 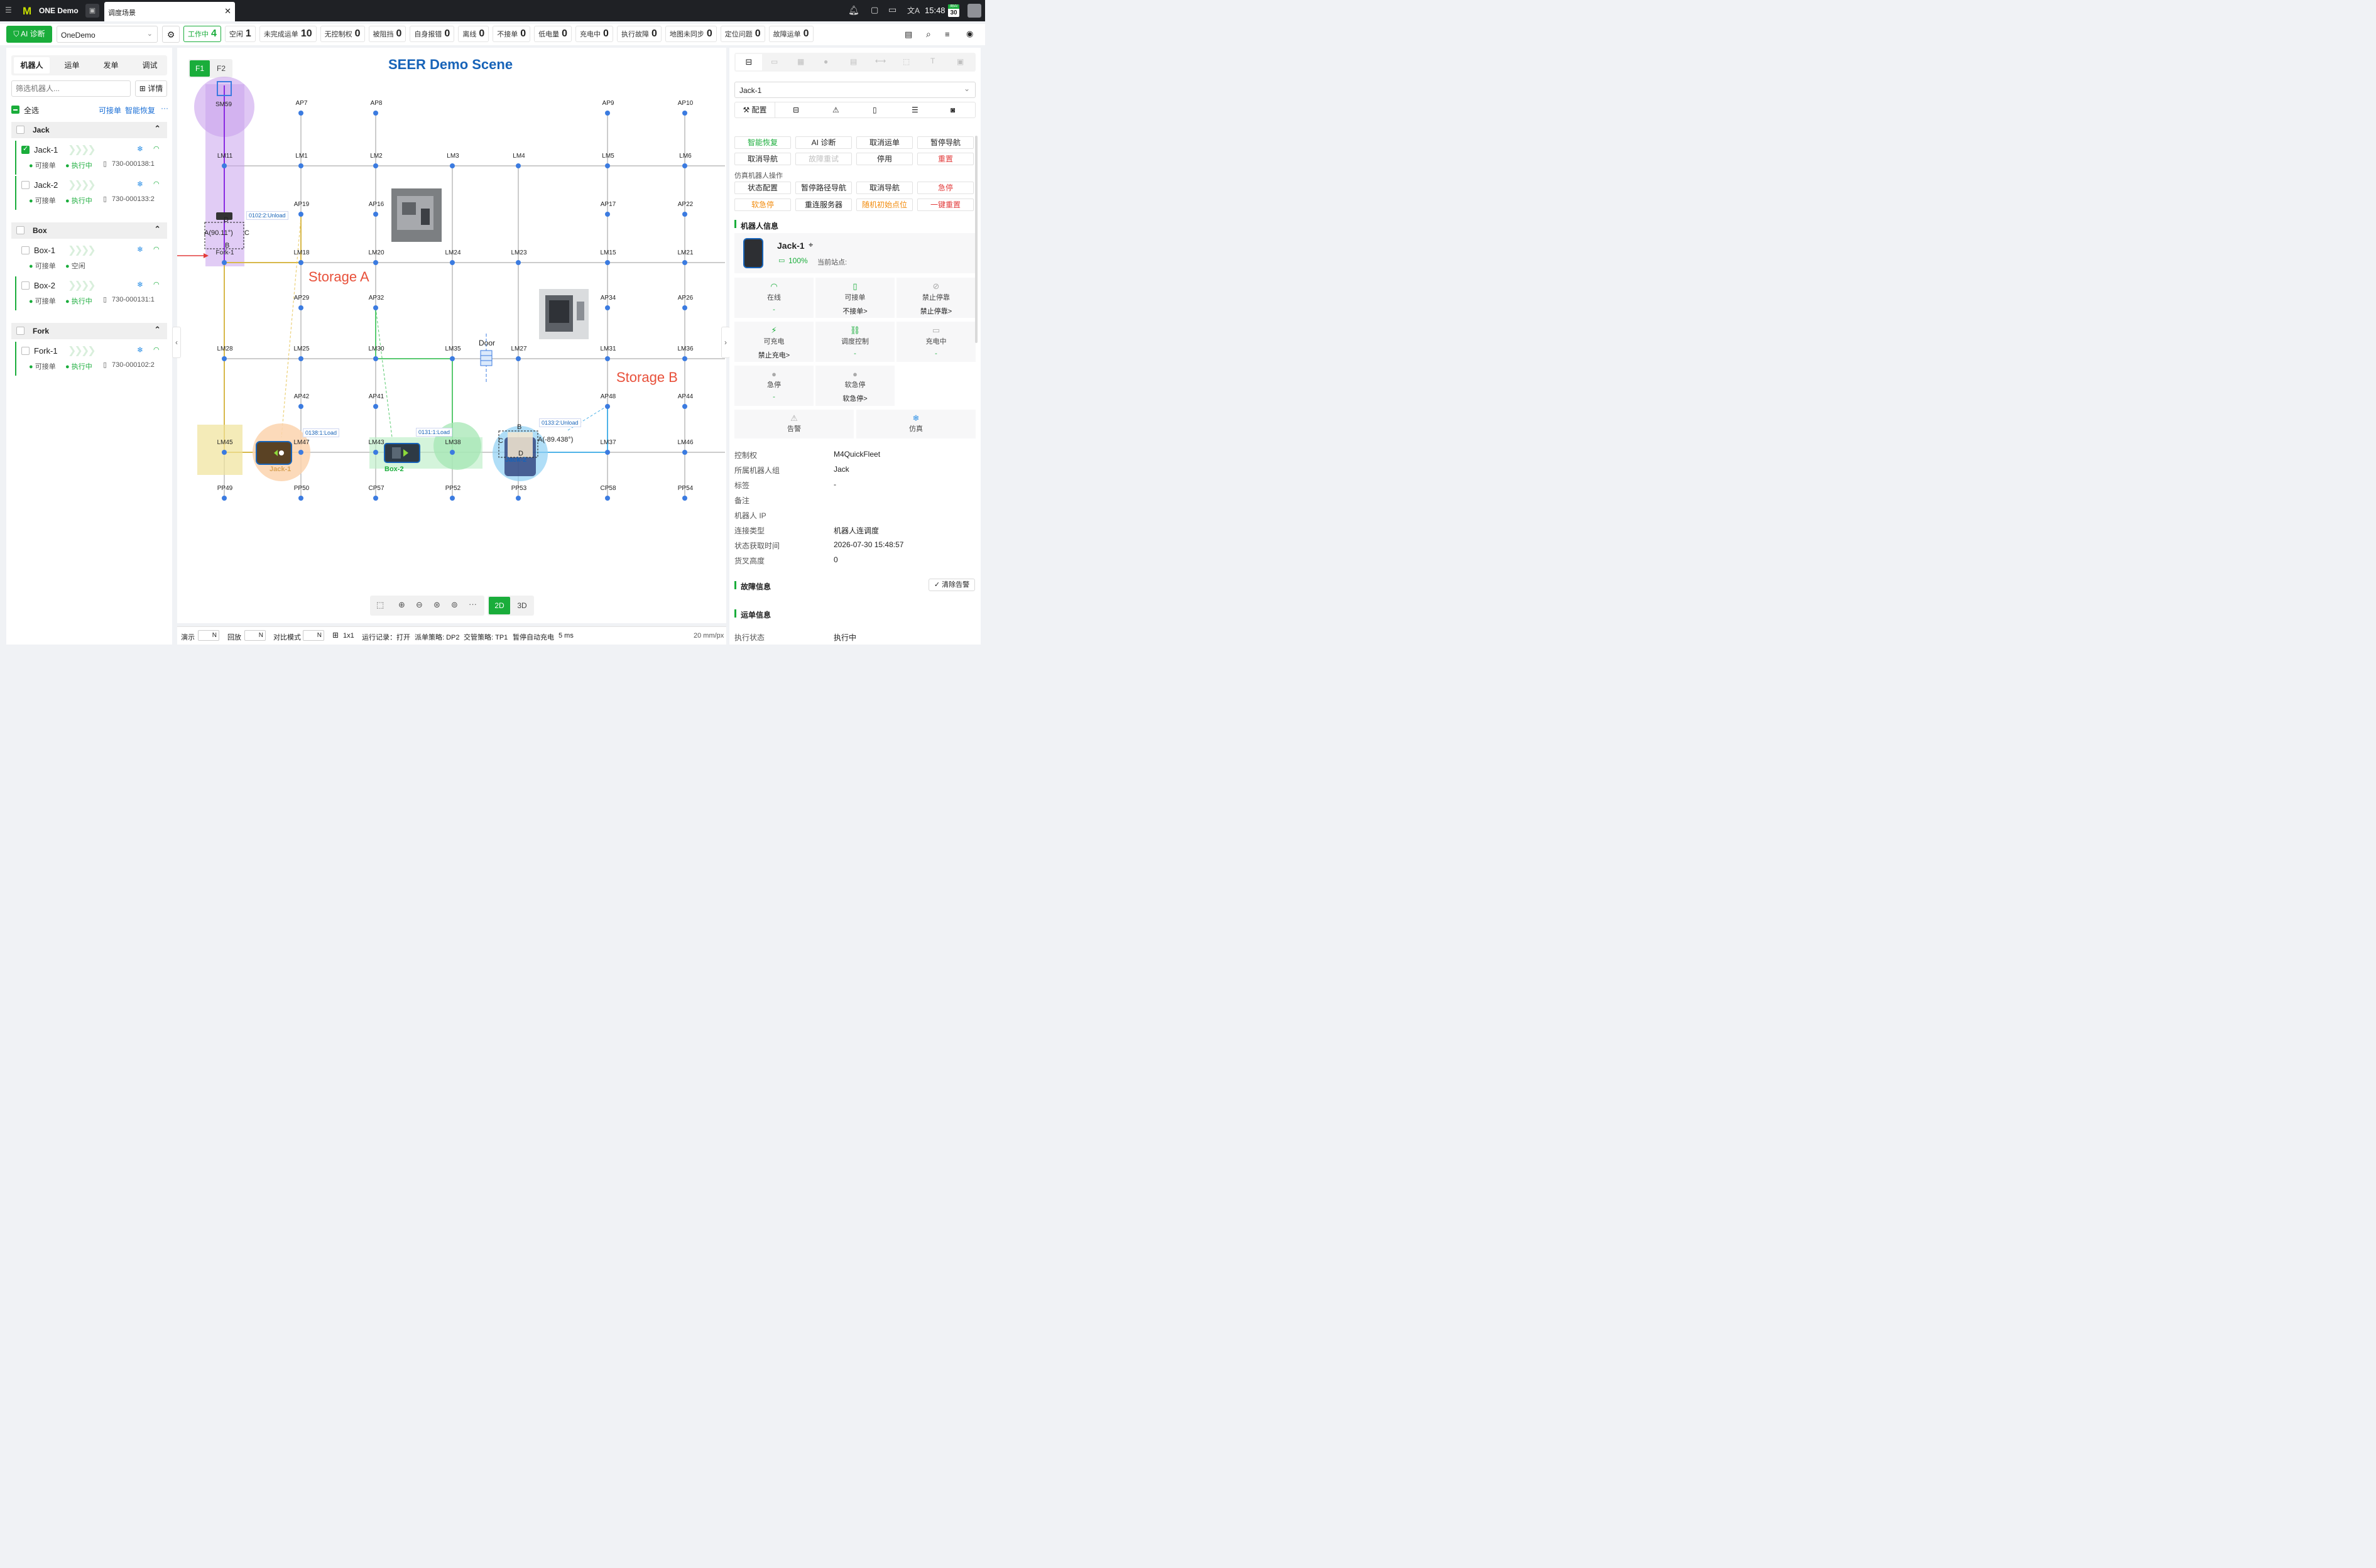 I want to click on status-tile-2: ⊘ 禁止停靠 禁止停靠>, so click(x=936, y=298).